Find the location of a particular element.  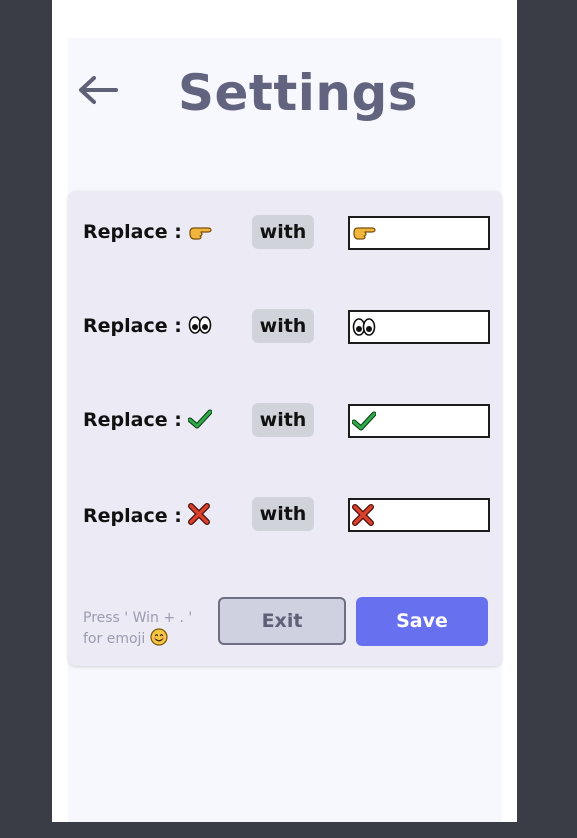

page-title: Settings is located at coordinates (298, 93).